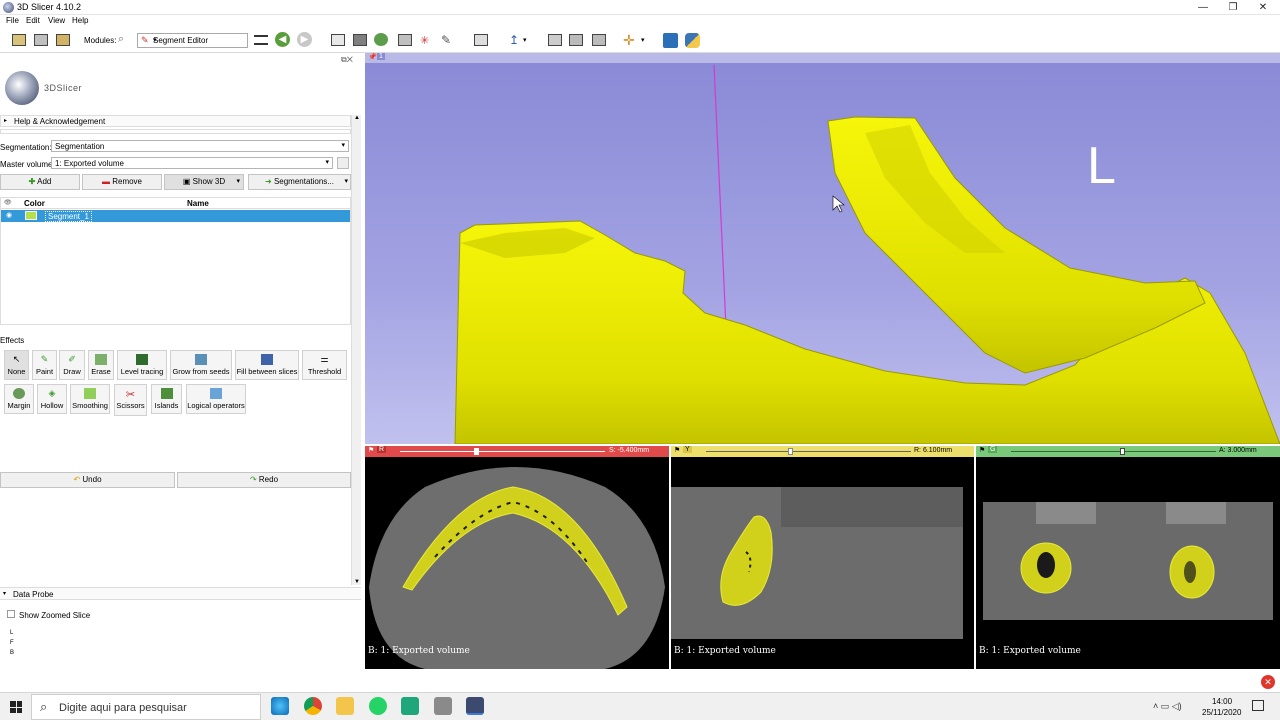 The width and height of the screenshot is (1280, 720). I want to click on crosshair-icon: ✛, so click(629, 40).